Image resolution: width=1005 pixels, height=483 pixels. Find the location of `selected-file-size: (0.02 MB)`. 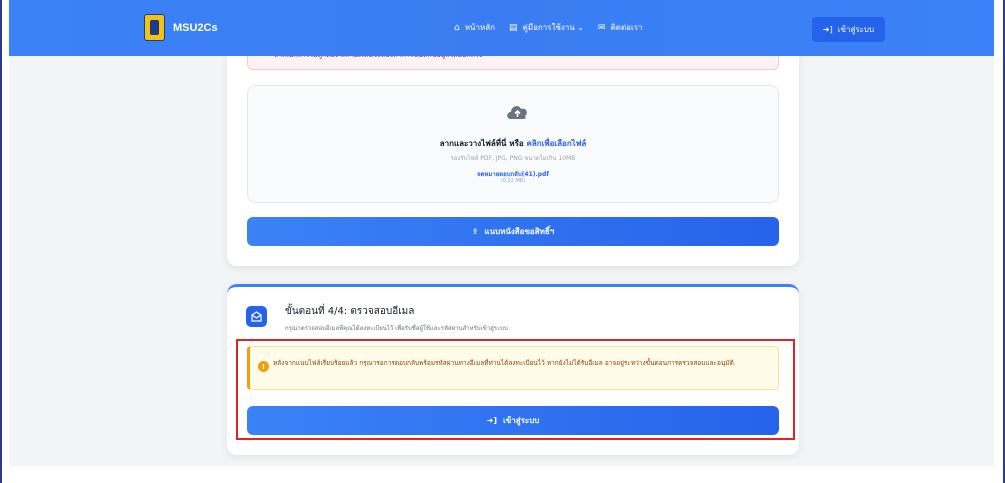

selected-file-size: (0.02 MB) is located at coordinates (513, 181).